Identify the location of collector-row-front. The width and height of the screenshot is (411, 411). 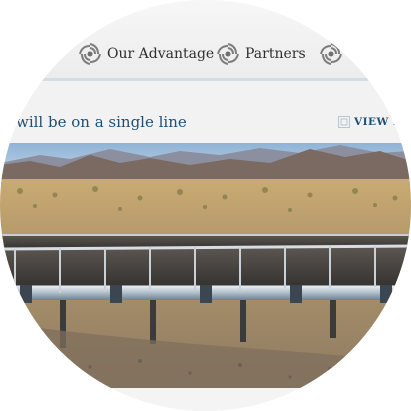
(205, 273).